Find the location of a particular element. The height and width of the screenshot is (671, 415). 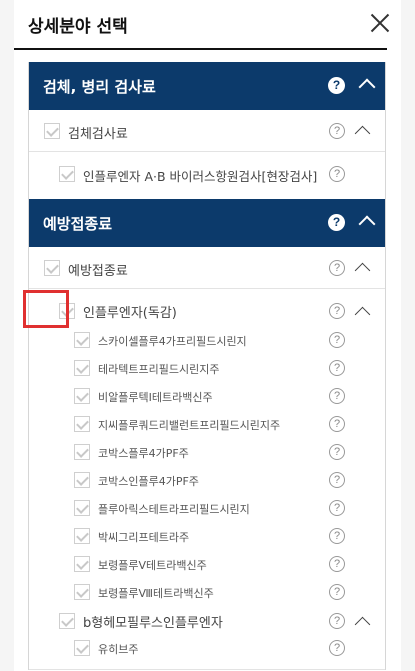

subgroup-row-influenza: 인플루엔자(독감) ? is located at coordinates (207, 314).